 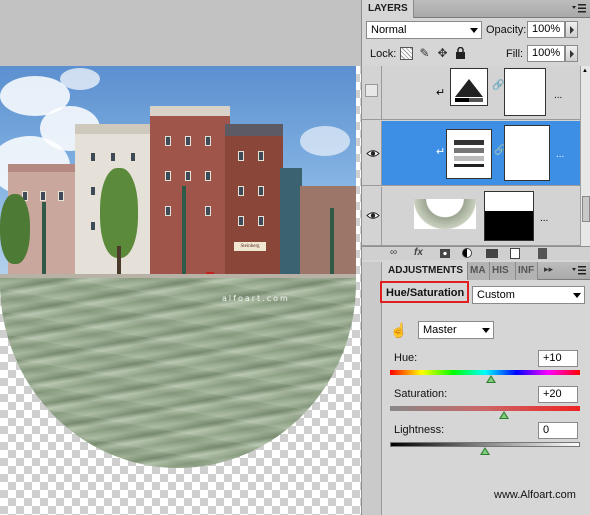 What do you see at coordinates (372, 388) in the screenshot?
I see `adjustments-left-gutter` at bounding box center [372, 388].